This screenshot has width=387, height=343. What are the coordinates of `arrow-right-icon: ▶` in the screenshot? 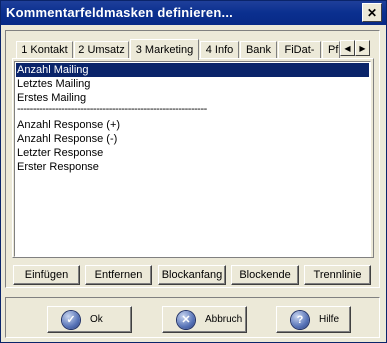 It's located at (362, 48).